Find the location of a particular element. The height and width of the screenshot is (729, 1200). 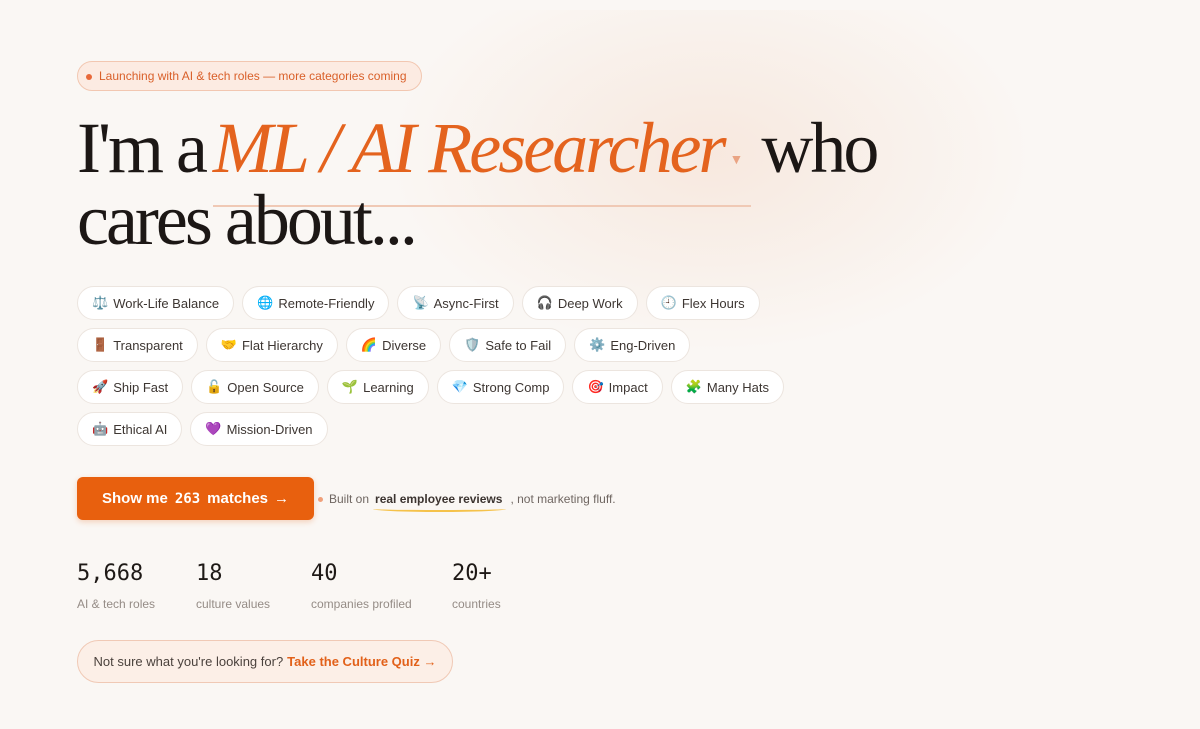

chip-label: Flat Hierarchy is located at coordinates (282, 345).